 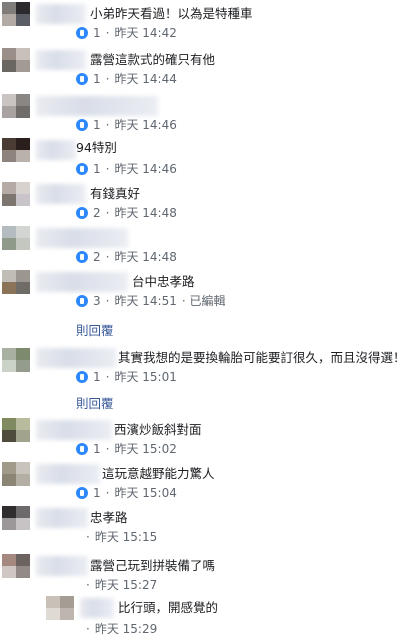 I want to click on comment-text: 西濱炒飯斜對面, so click(x=158, y=429).